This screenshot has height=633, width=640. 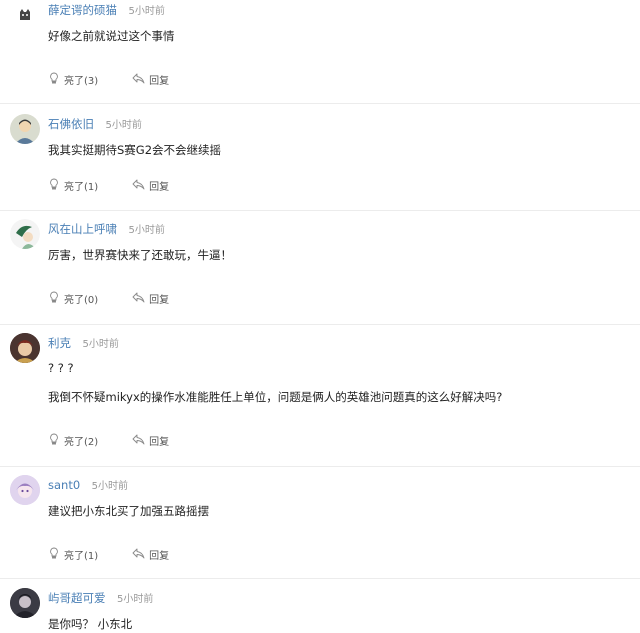 What do you see at coordinates (88, 484) in the screenshot?
I see `comment-meta: sant0 5小时前` at bounding box center [88, 484].